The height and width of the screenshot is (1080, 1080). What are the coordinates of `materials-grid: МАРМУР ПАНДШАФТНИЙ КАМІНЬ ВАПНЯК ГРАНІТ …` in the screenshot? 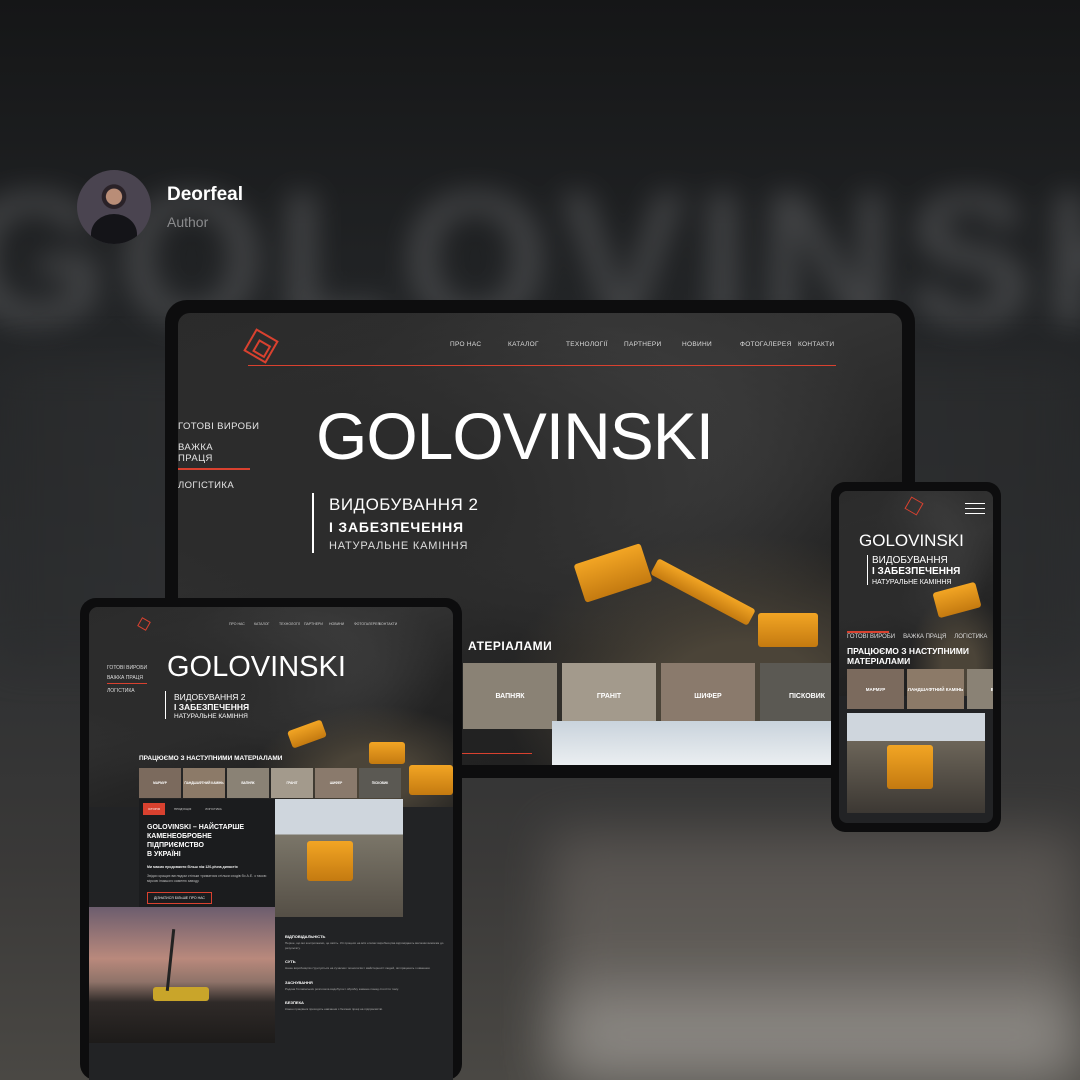 It's located at (270, 783).